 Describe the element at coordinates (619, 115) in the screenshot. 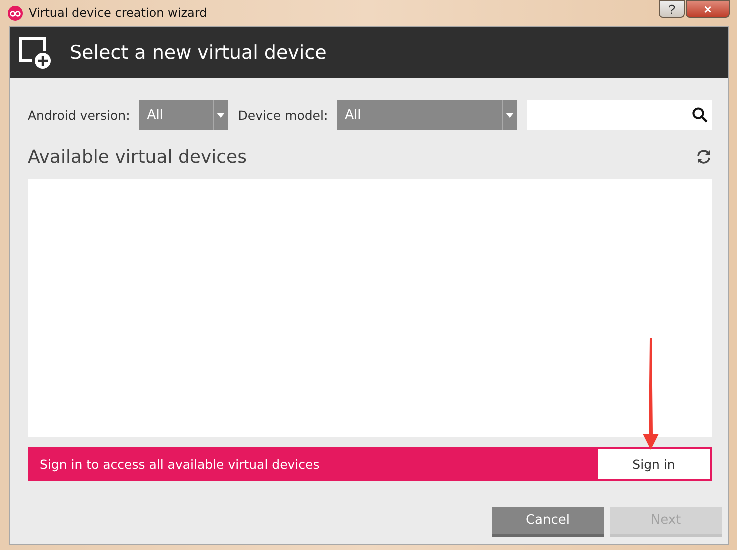

I see `search-field` at that location.